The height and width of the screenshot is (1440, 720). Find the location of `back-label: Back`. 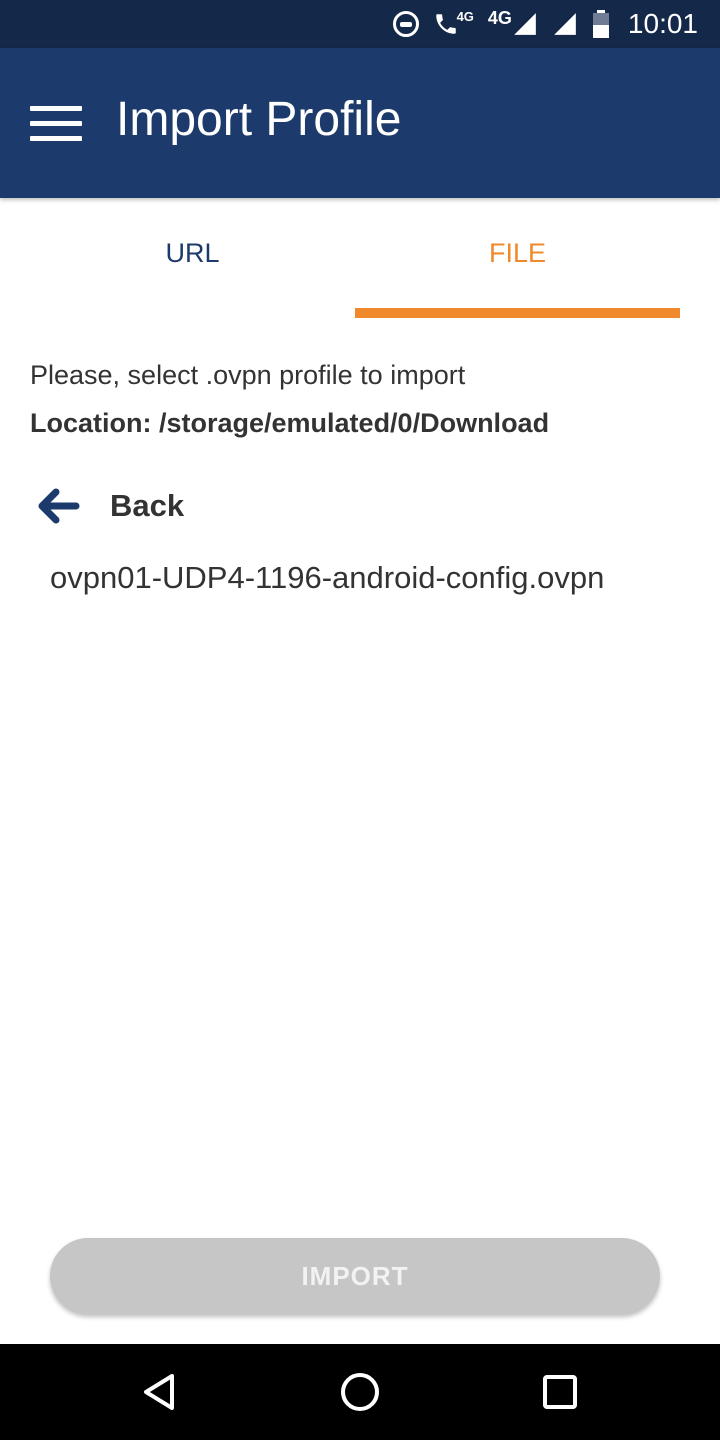

back-label: Back is located at coordinates (147, 505).